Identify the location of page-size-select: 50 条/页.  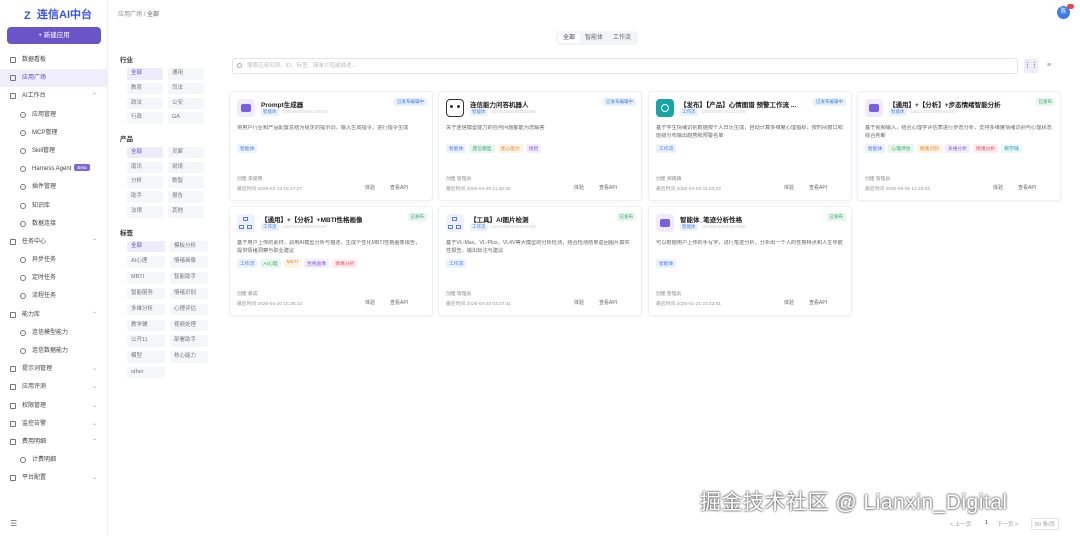
(1045, 524).